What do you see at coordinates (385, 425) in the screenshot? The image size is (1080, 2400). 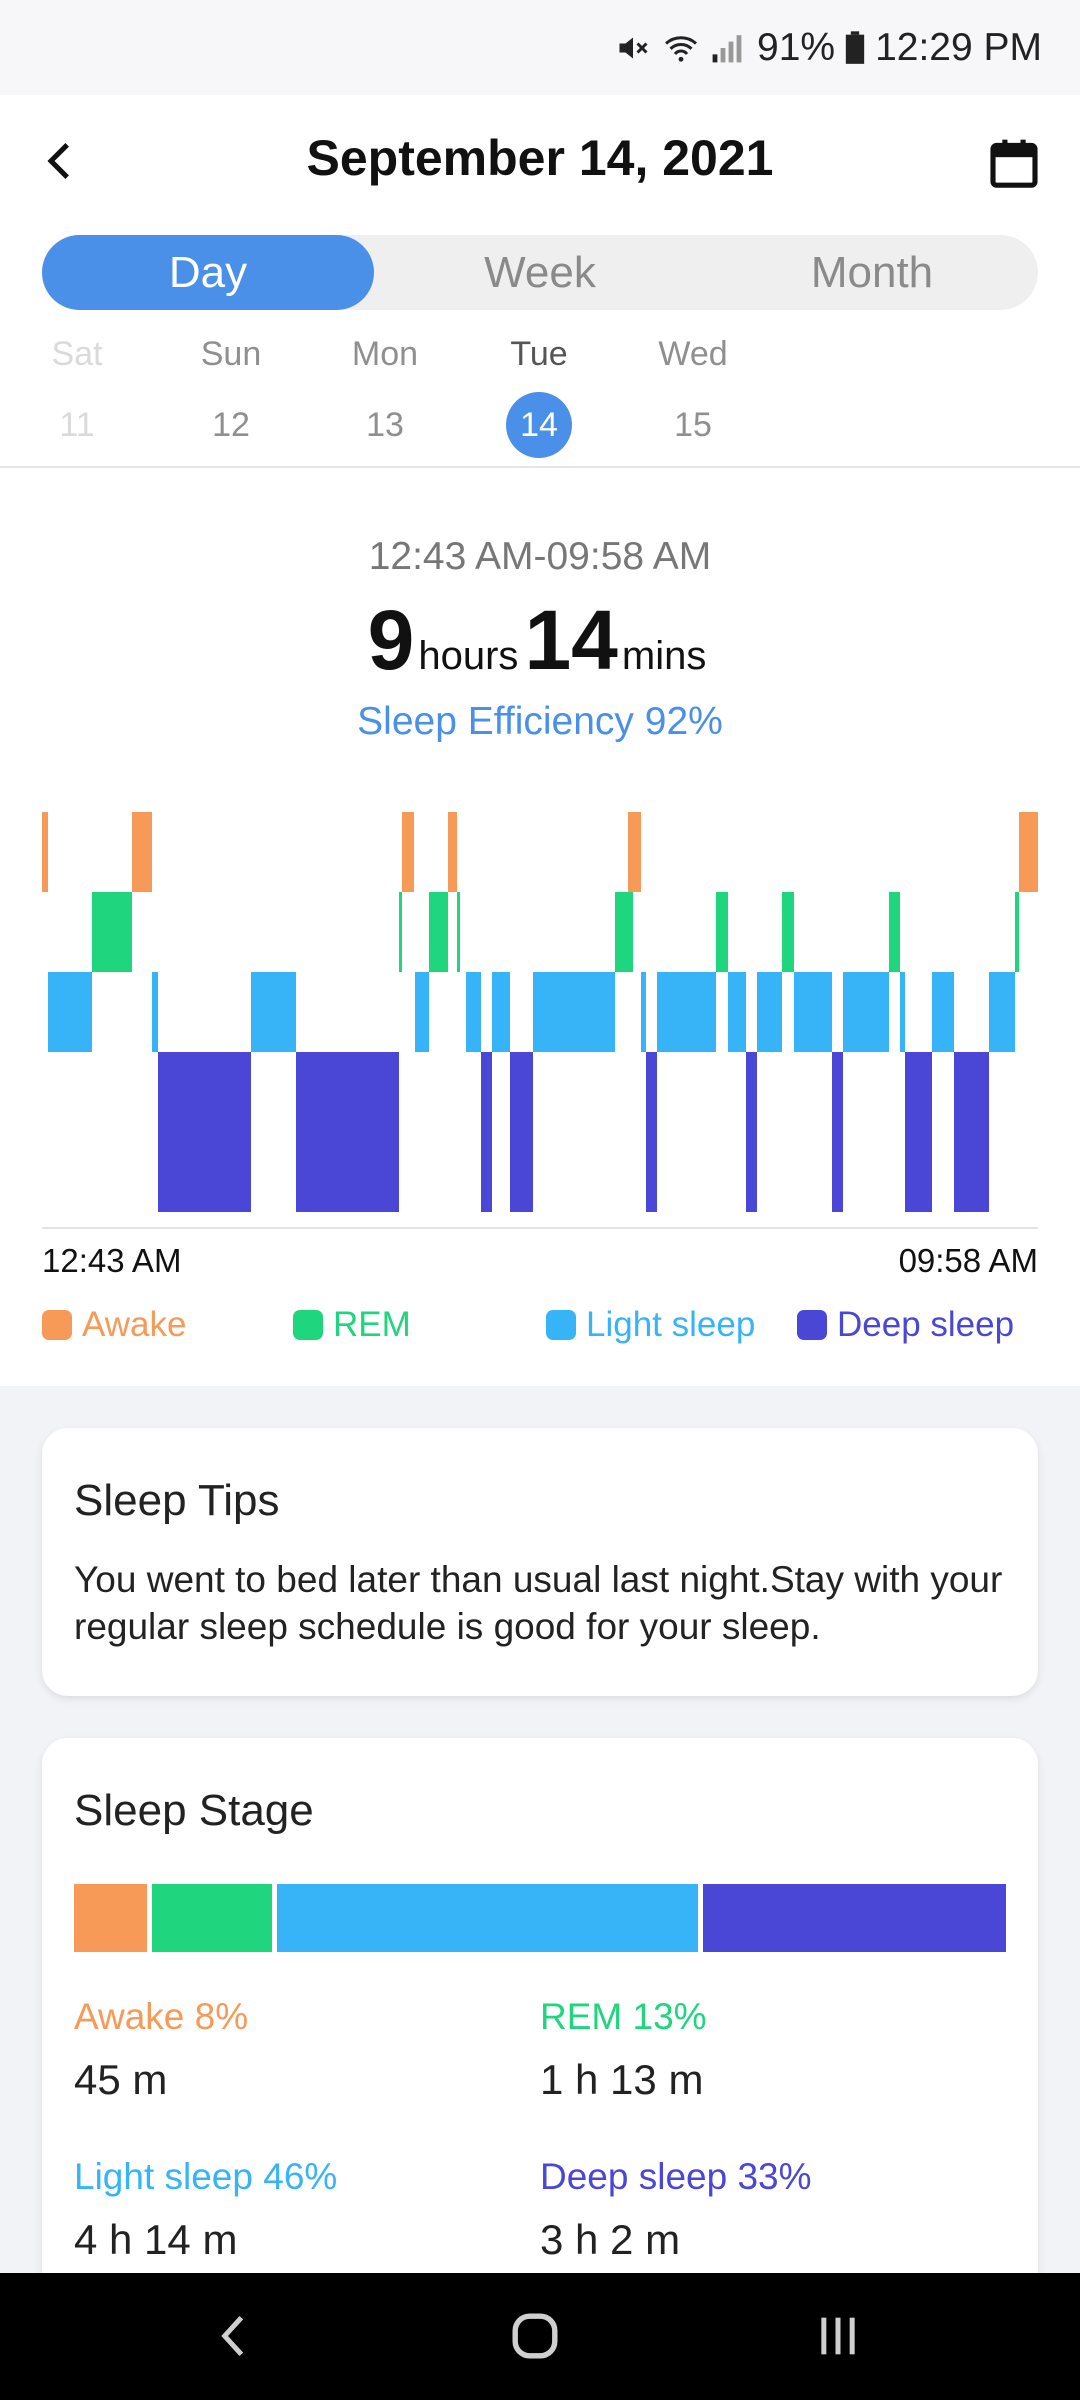 I see `day-number: 13` at bounding box center [385, 425].